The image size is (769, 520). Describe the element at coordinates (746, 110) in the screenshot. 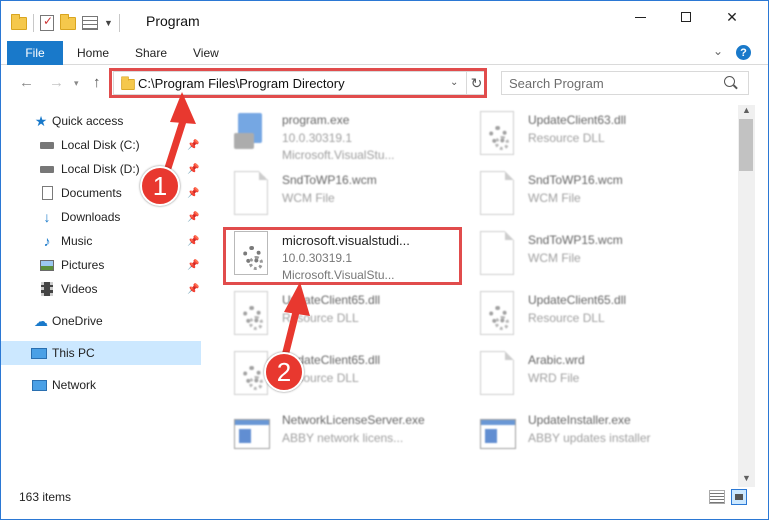

I see `scroll-up-icon: ▲` at that location.